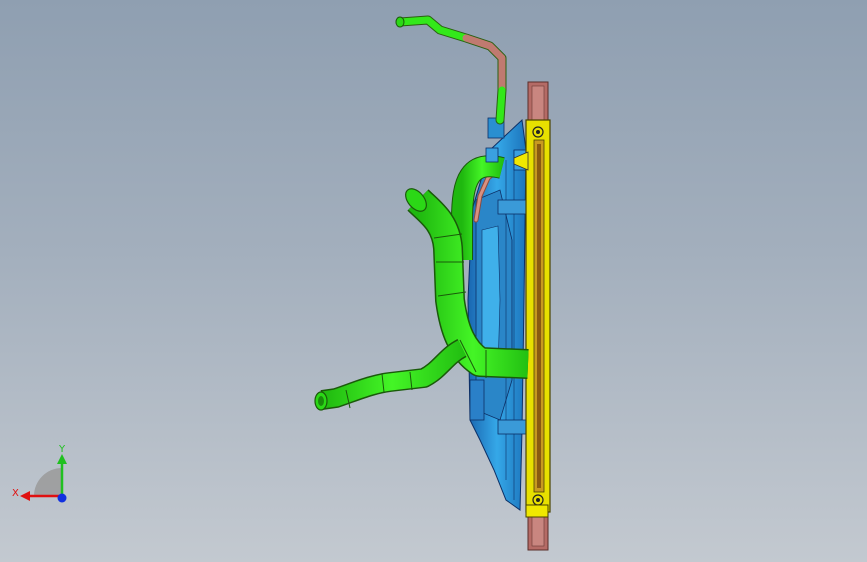  I want to click on radiator-end-tank-top, so click(538, 103).